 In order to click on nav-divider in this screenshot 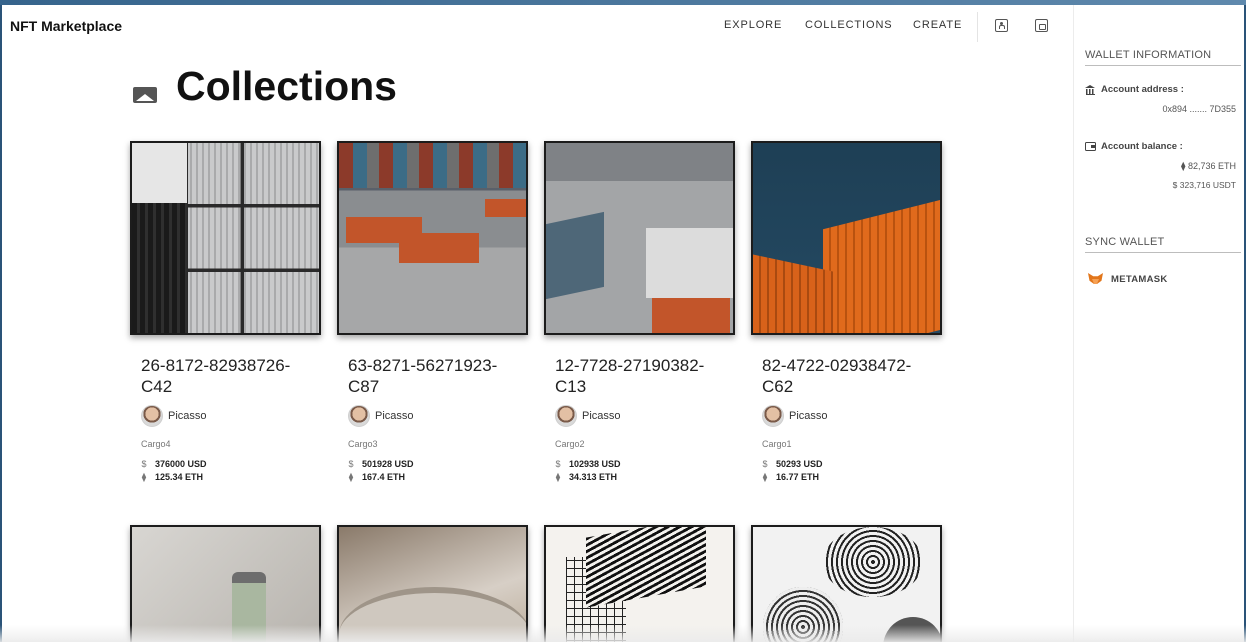, I will do `click(977, 27)`.